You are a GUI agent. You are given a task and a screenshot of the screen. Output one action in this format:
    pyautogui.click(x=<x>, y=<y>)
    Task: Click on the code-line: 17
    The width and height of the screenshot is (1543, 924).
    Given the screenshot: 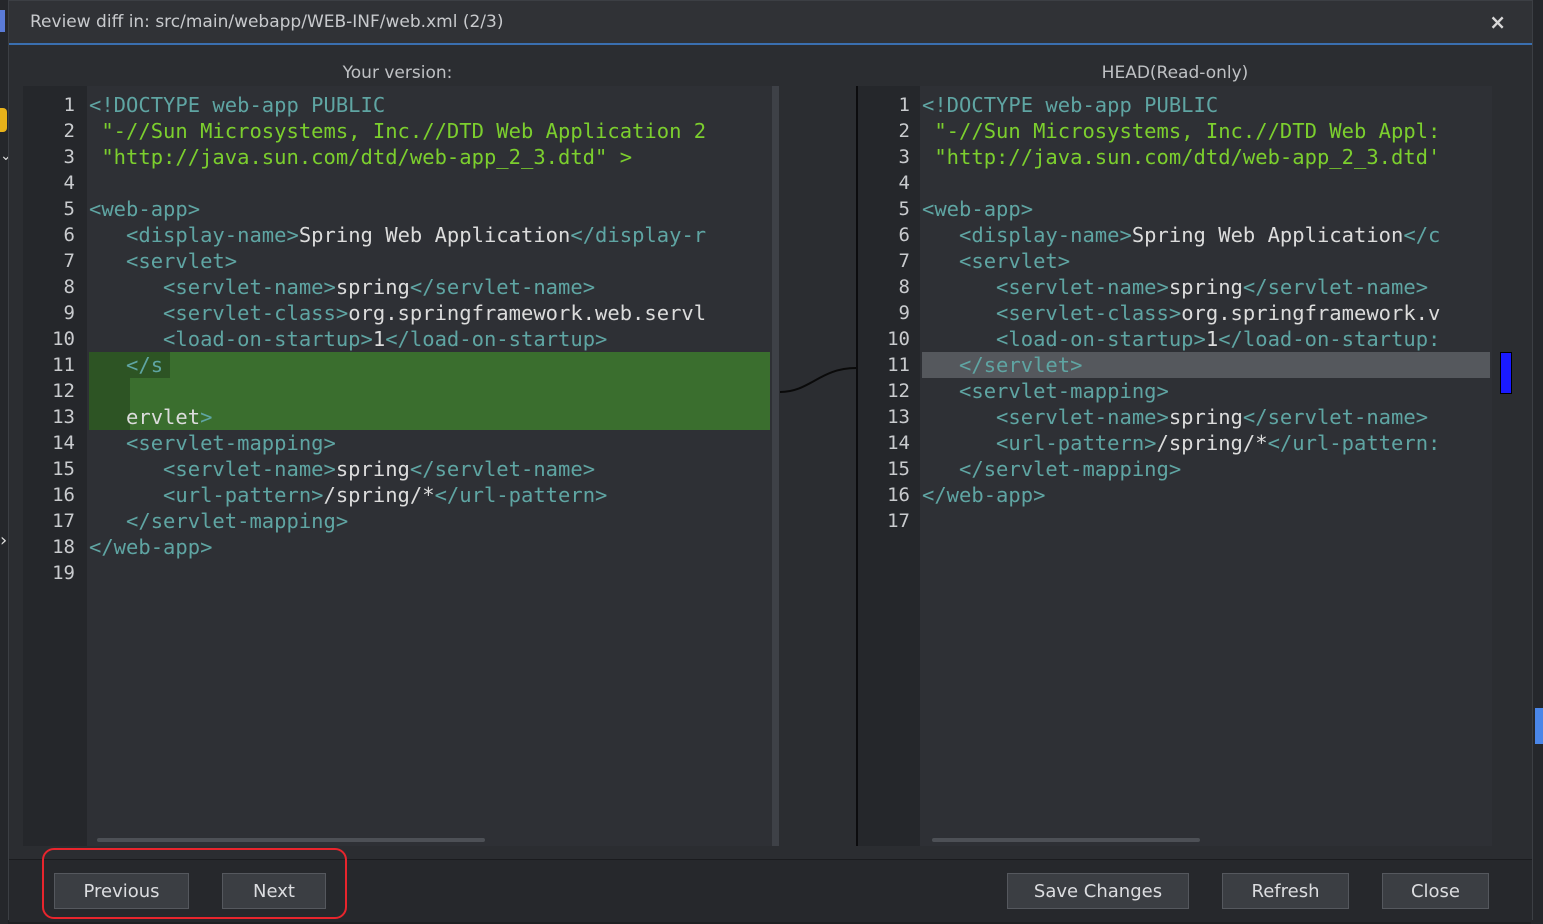 What is the action you would take?
    pyautogui.click(x=1175, y=521)
    